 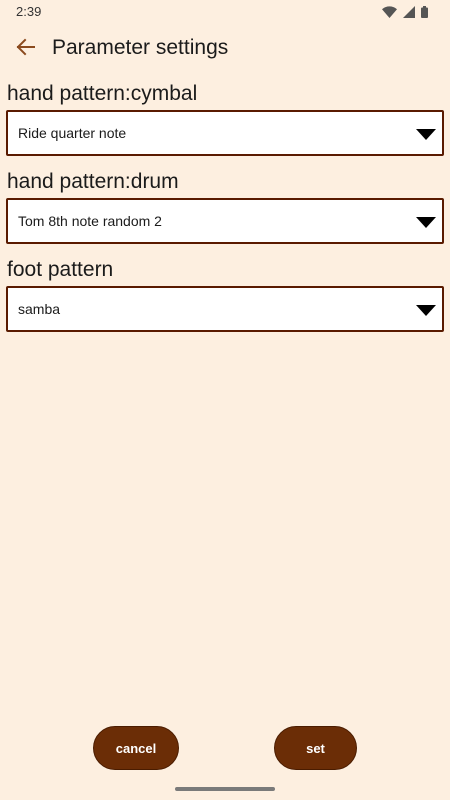 I want to click on foot-pattern-label: foot pattern, so click(x=60, y=269).